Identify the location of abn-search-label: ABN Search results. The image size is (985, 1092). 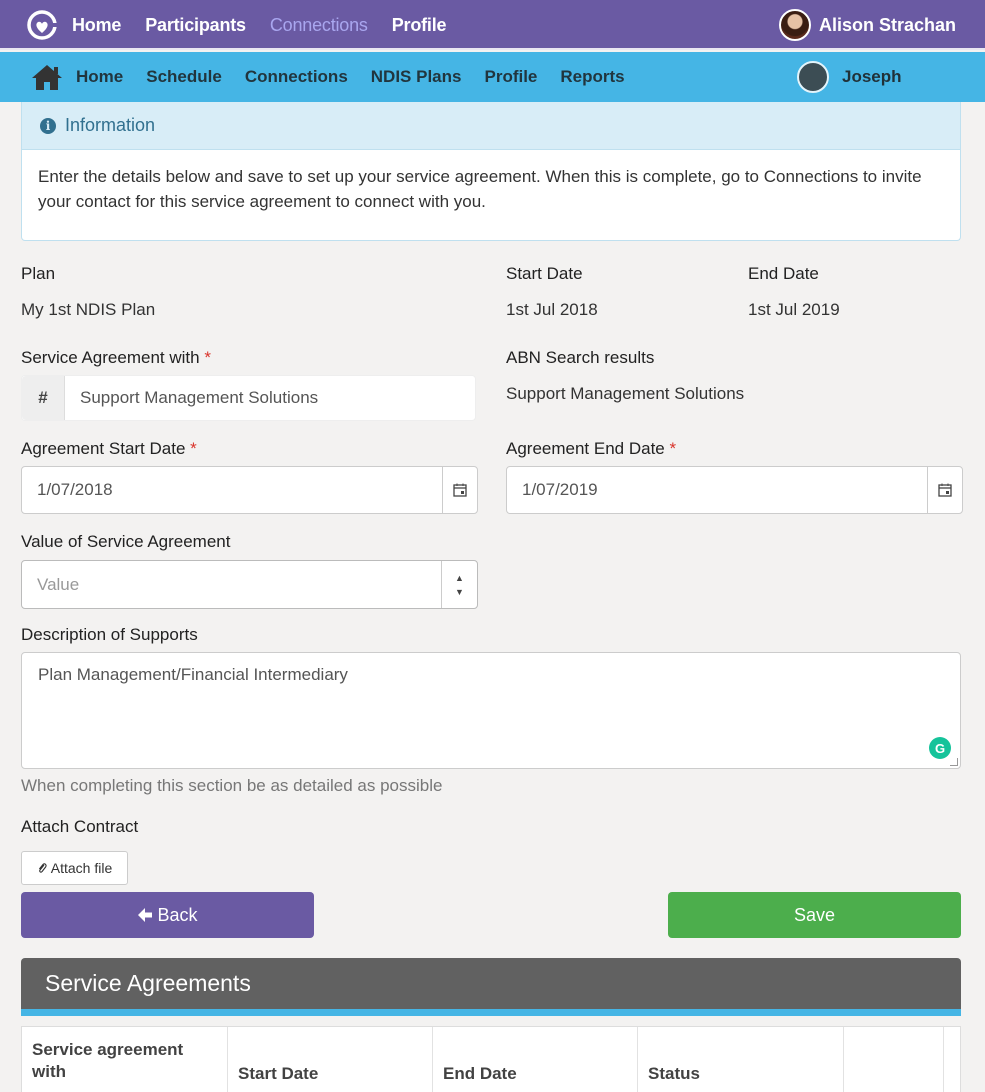
(580, 357).